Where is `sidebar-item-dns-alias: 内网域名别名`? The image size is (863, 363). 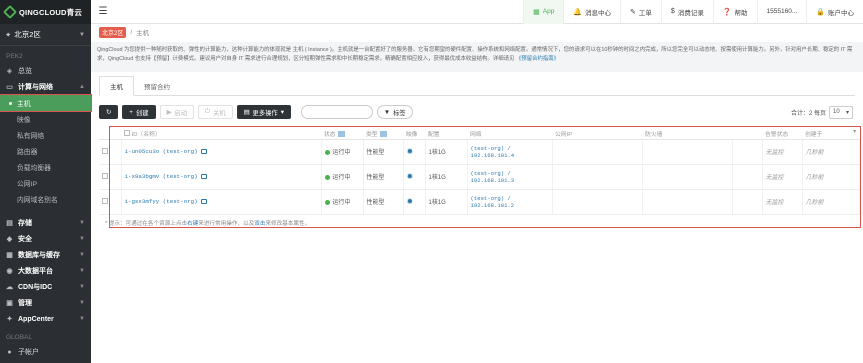 sidebar-item-dns-alias: 内网域名别名 is located at coordinates (45, 199).